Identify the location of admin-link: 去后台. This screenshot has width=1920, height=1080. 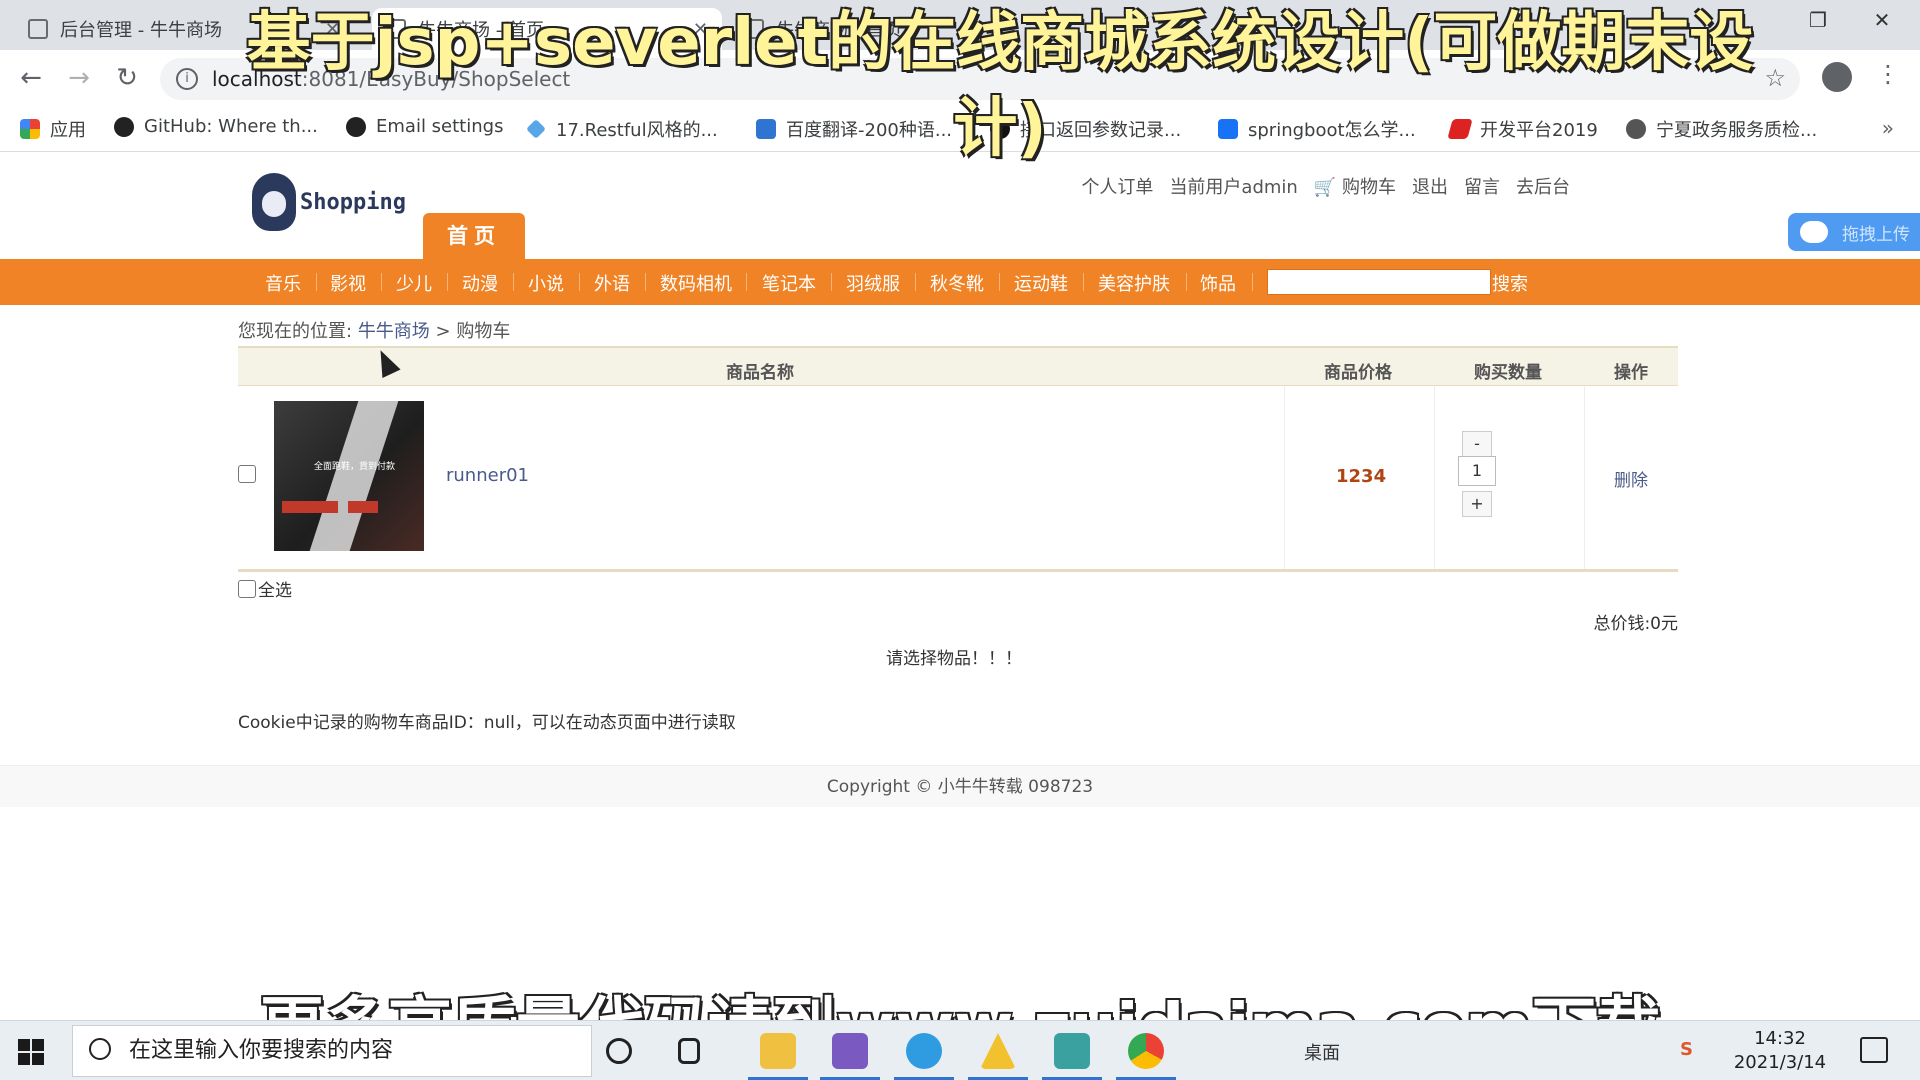
(1543, 186).